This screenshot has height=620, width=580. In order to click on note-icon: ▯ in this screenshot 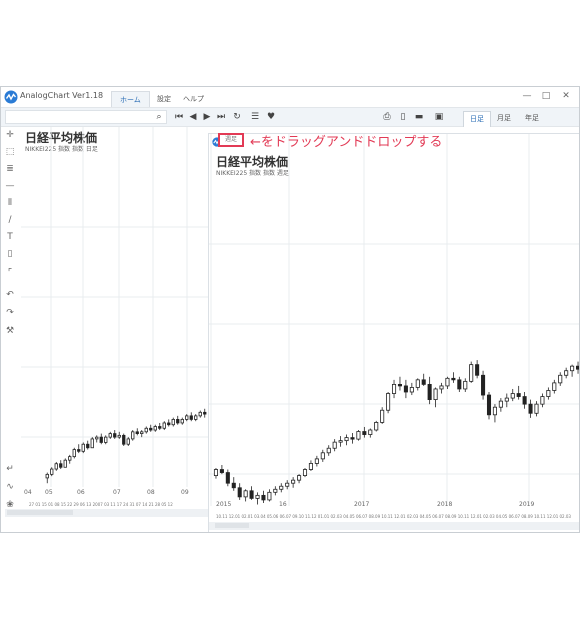, I will do `click(10, 254)`.